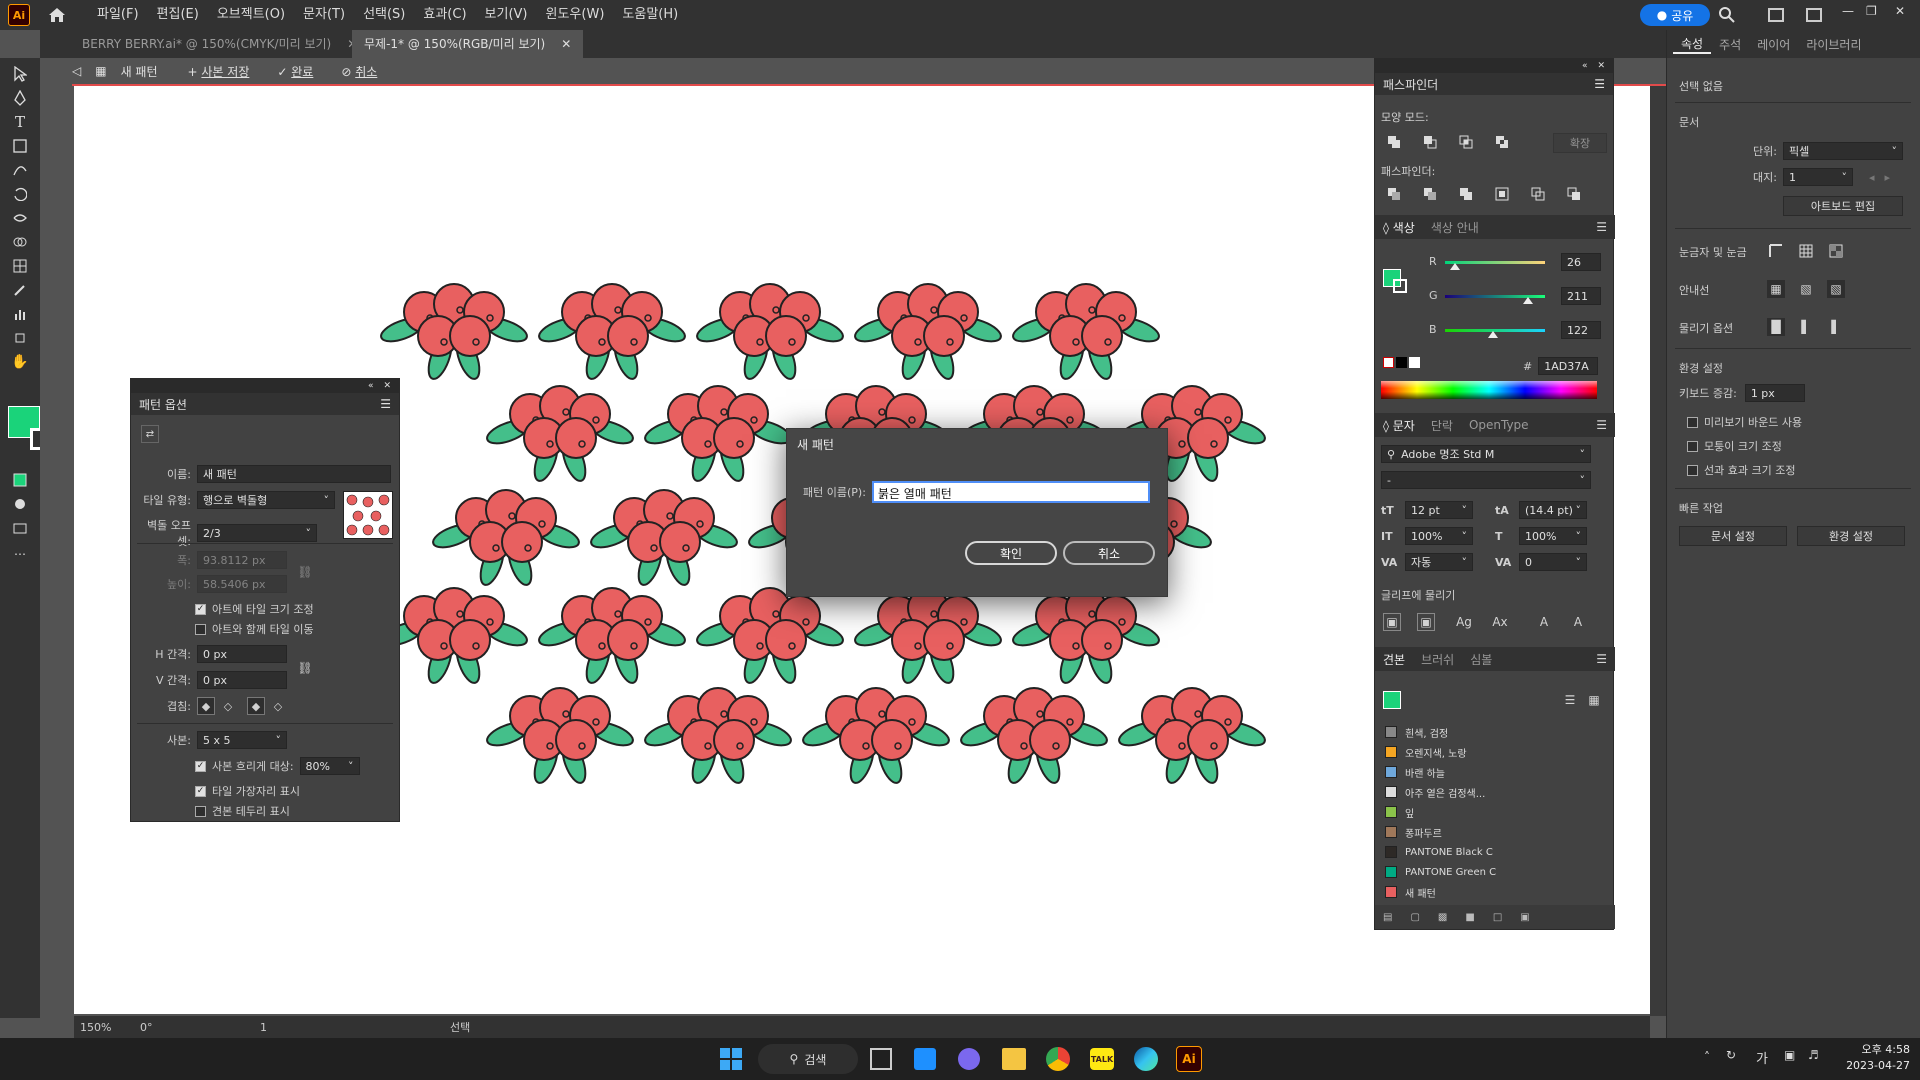 The image size is (1920, 1080). What do you see at coordinates (20, 218) in the screenshot?
I see `width-tool-icon` at bounding box center [20, 218].